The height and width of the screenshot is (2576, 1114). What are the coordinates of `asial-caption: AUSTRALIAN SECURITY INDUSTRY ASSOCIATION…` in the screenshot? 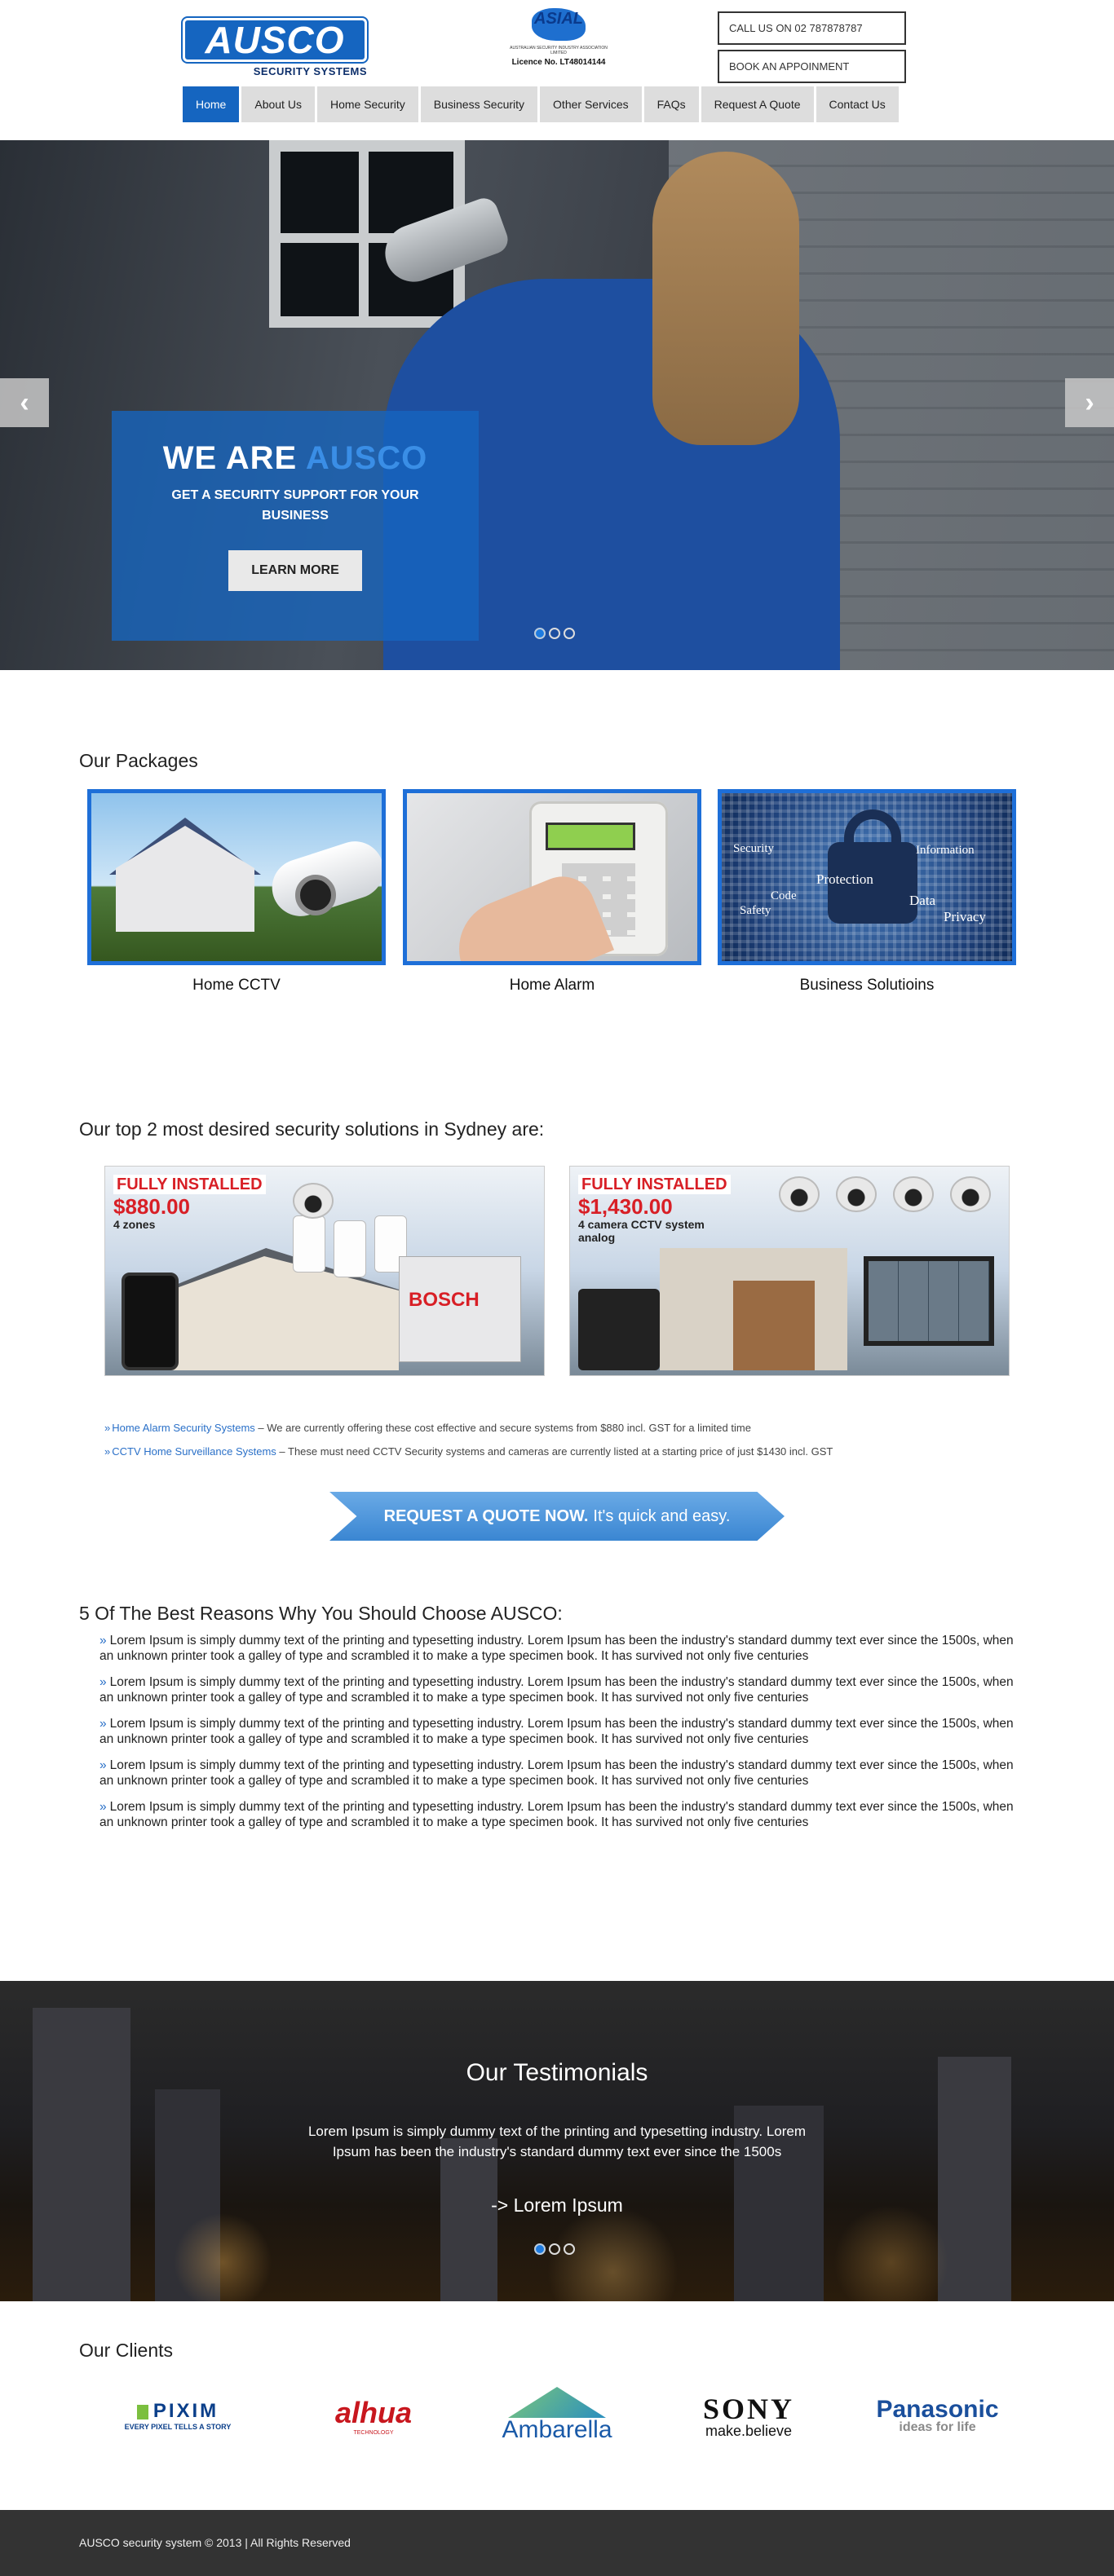 It's located at (559, 50).